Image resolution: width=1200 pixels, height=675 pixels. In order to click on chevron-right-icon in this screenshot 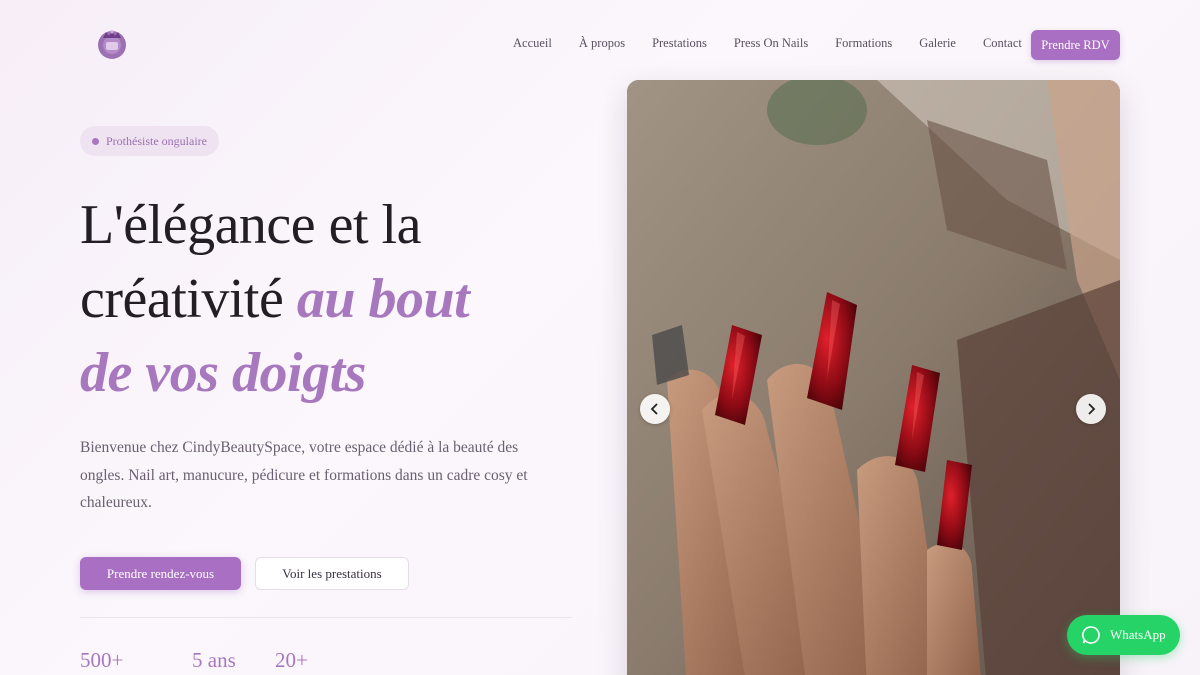, I will do `click(1092, 409)`.